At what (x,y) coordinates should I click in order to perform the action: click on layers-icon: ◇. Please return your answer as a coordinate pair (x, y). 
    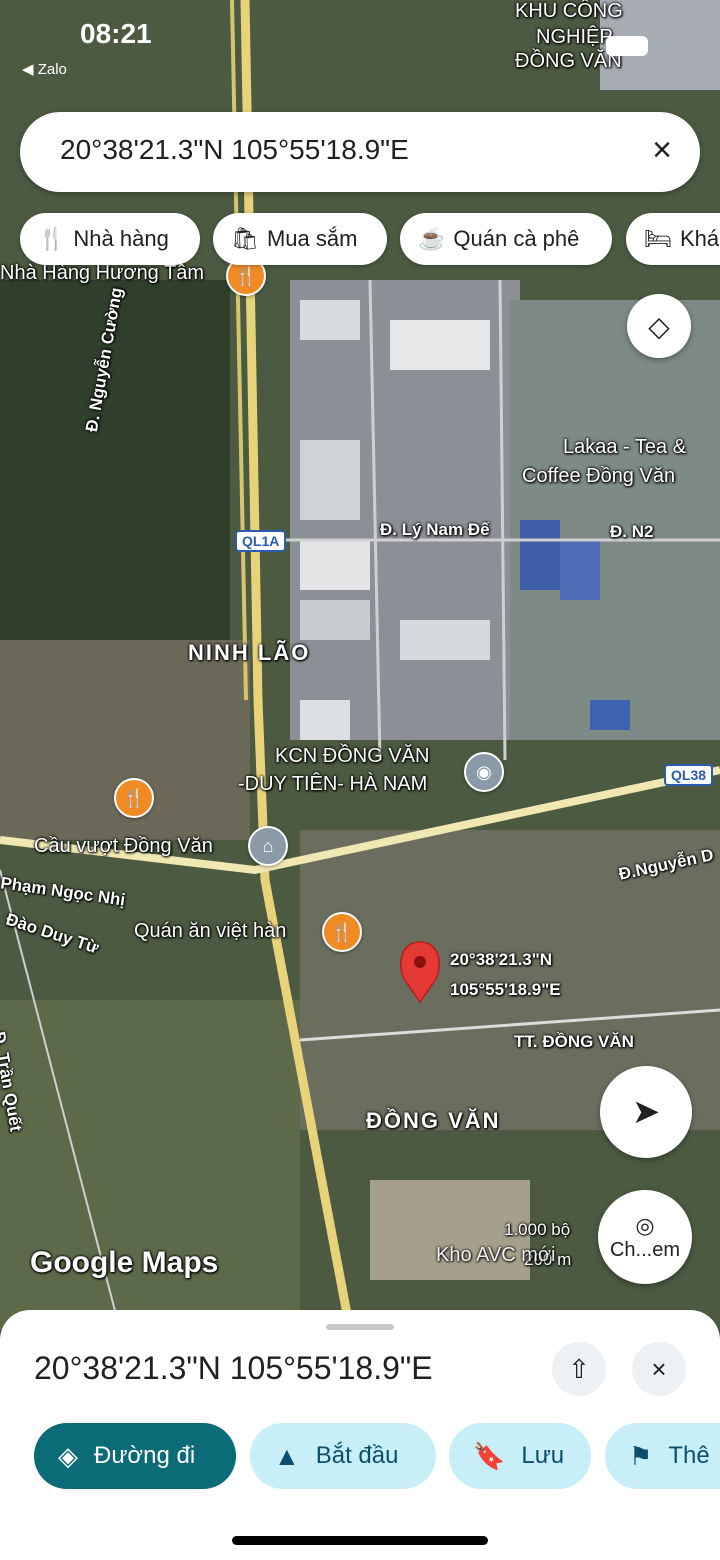
    Looking at the image, I should click on (659, 326).